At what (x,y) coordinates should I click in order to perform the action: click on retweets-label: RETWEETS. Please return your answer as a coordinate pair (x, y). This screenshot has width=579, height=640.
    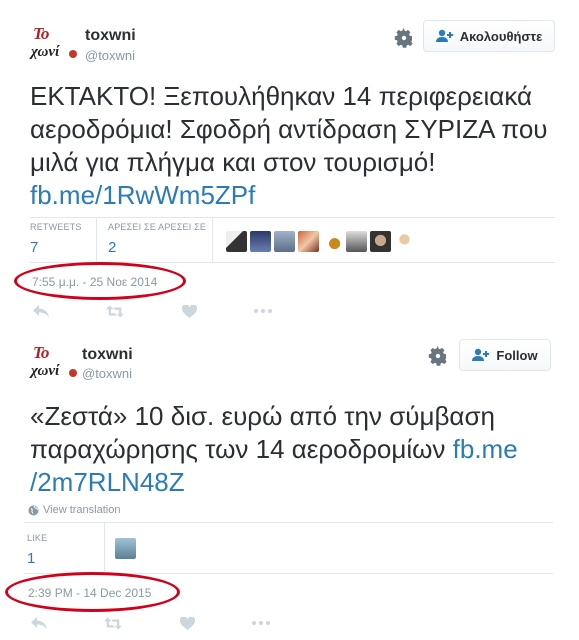
    Looking at the image, I should click on (56, 227).